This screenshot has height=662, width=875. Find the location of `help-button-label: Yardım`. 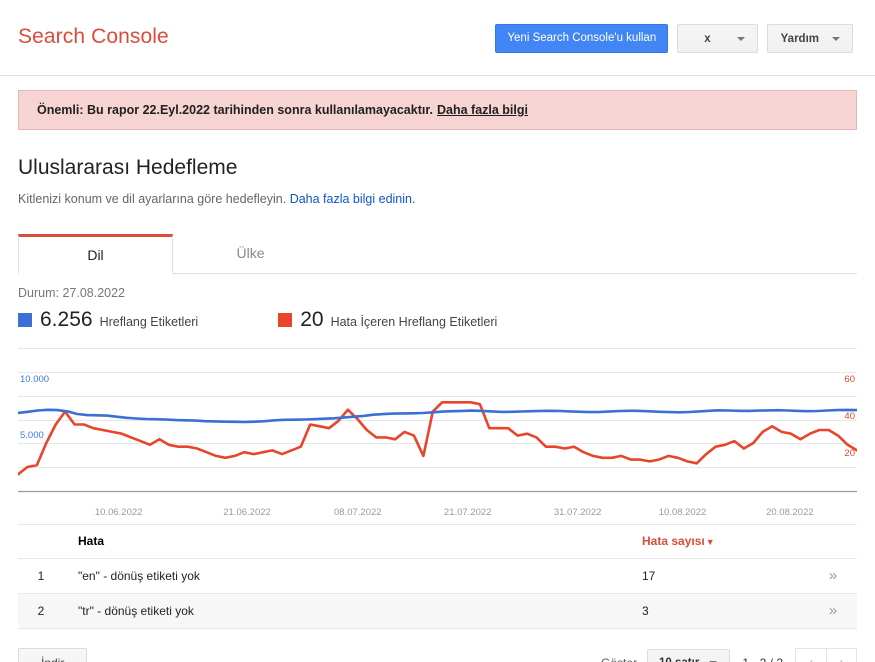

help-button-label: Yardım is located at coordinates (799, 38).